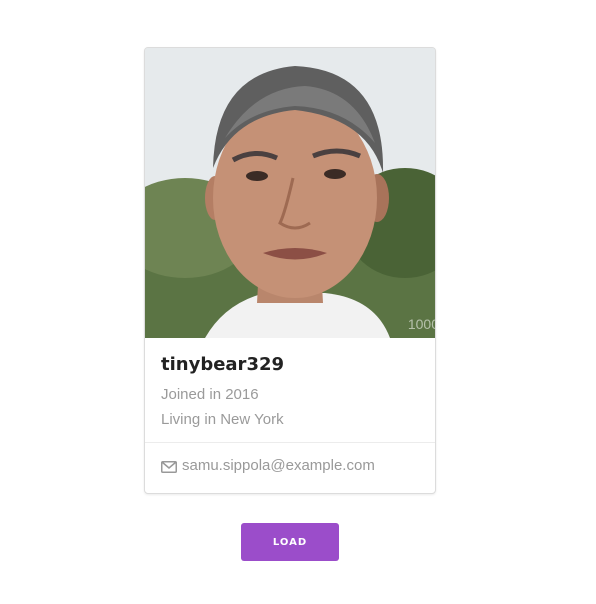  I want to click on envelope-icon, so click(169, 466).